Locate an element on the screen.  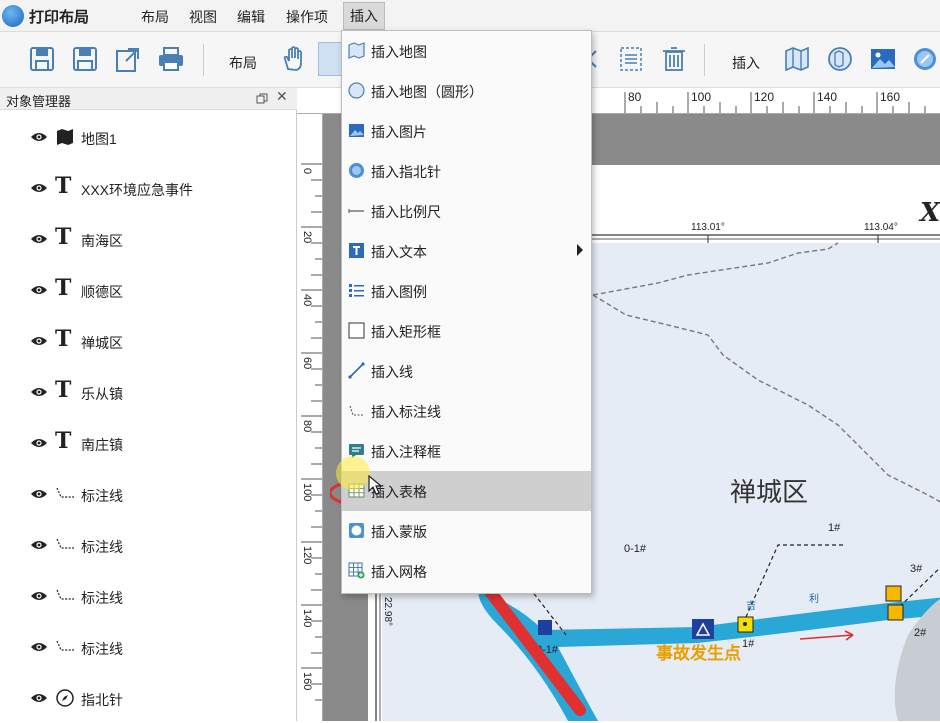
menu-layout: 布局 is located at coordinates (155, 17).